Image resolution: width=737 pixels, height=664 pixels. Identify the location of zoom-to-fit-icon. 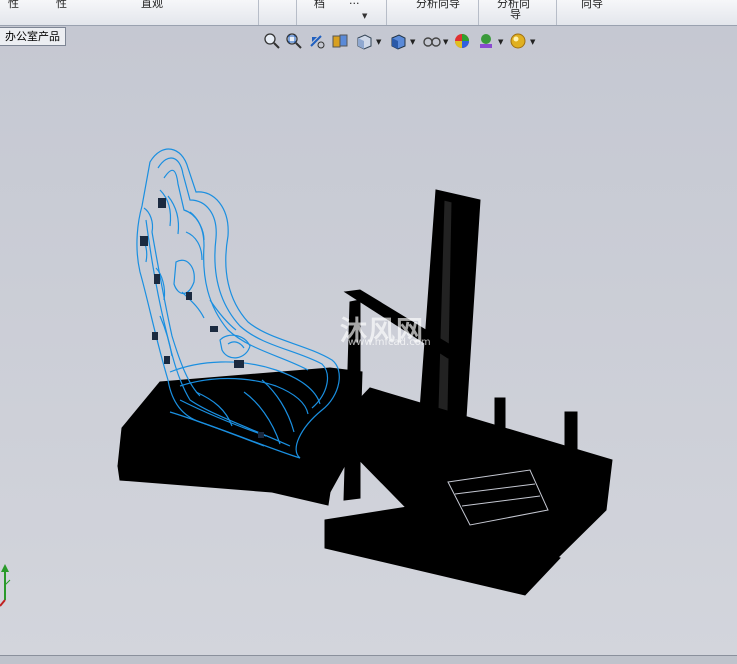
(272, 41).